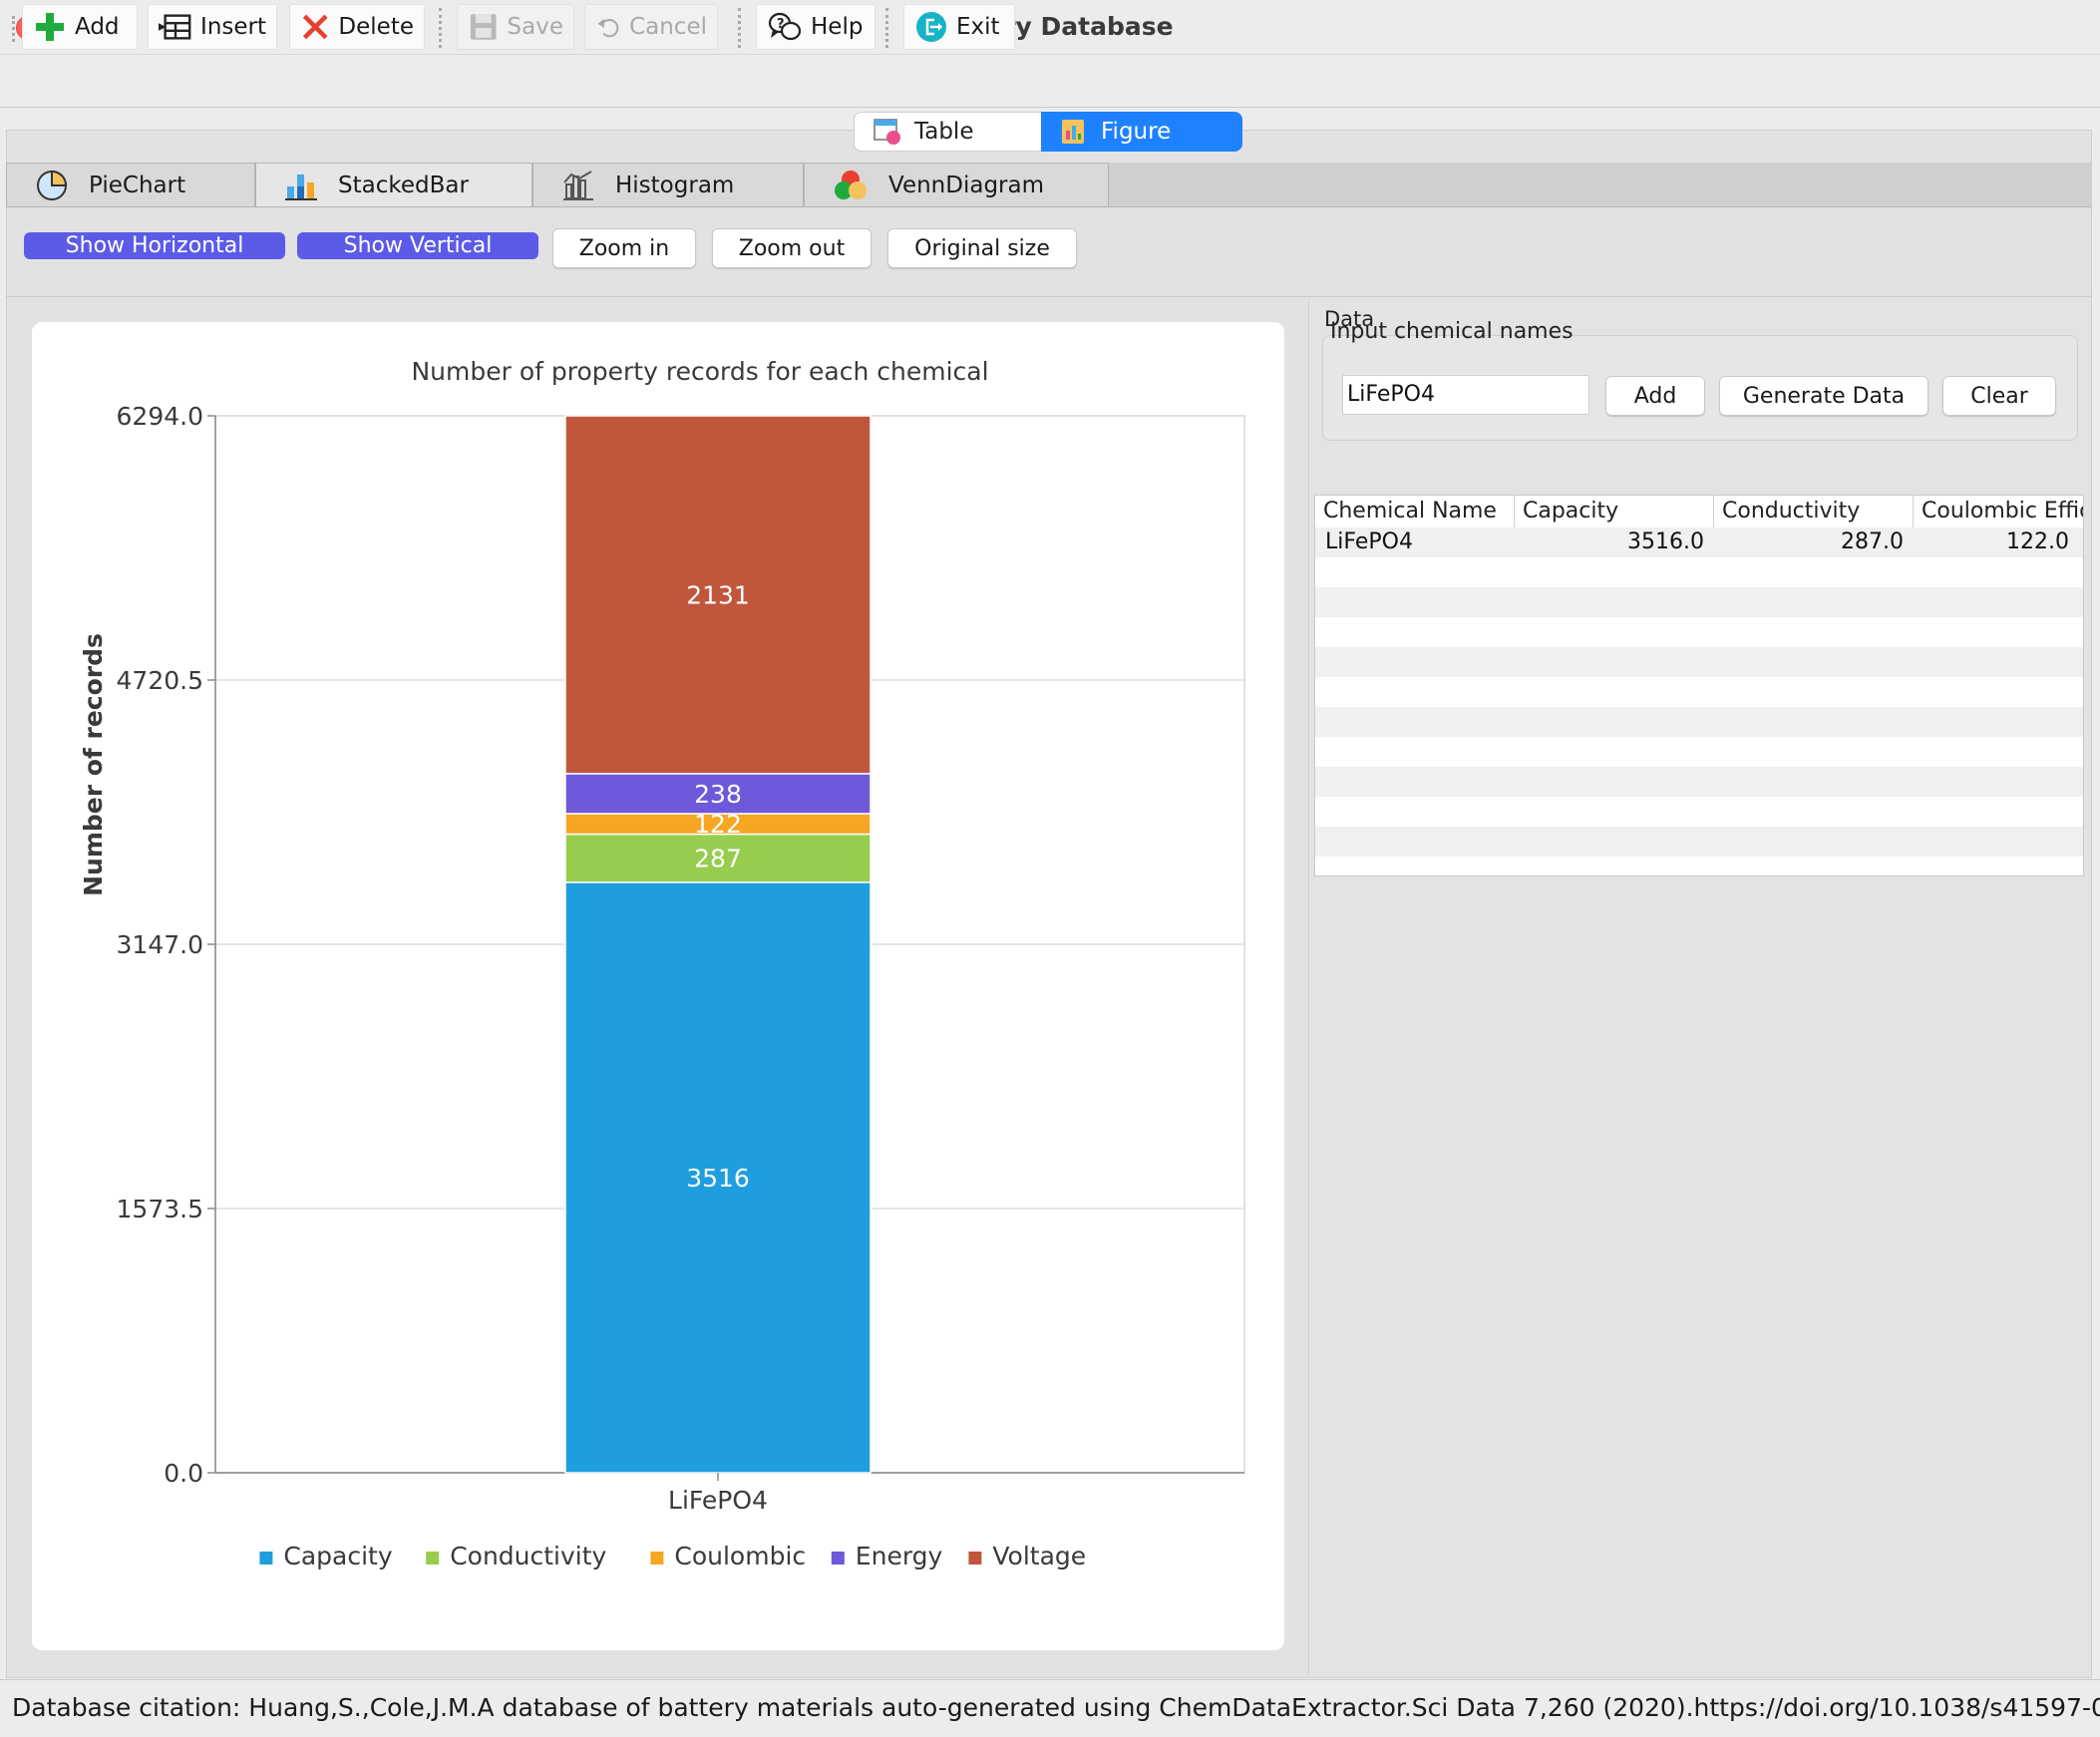 The image size is (2100, 1737). What do you see at coordinates (233, 27) in the screenshot?
I see `insert-button-label: Insert` at bounding box center [233, 27].